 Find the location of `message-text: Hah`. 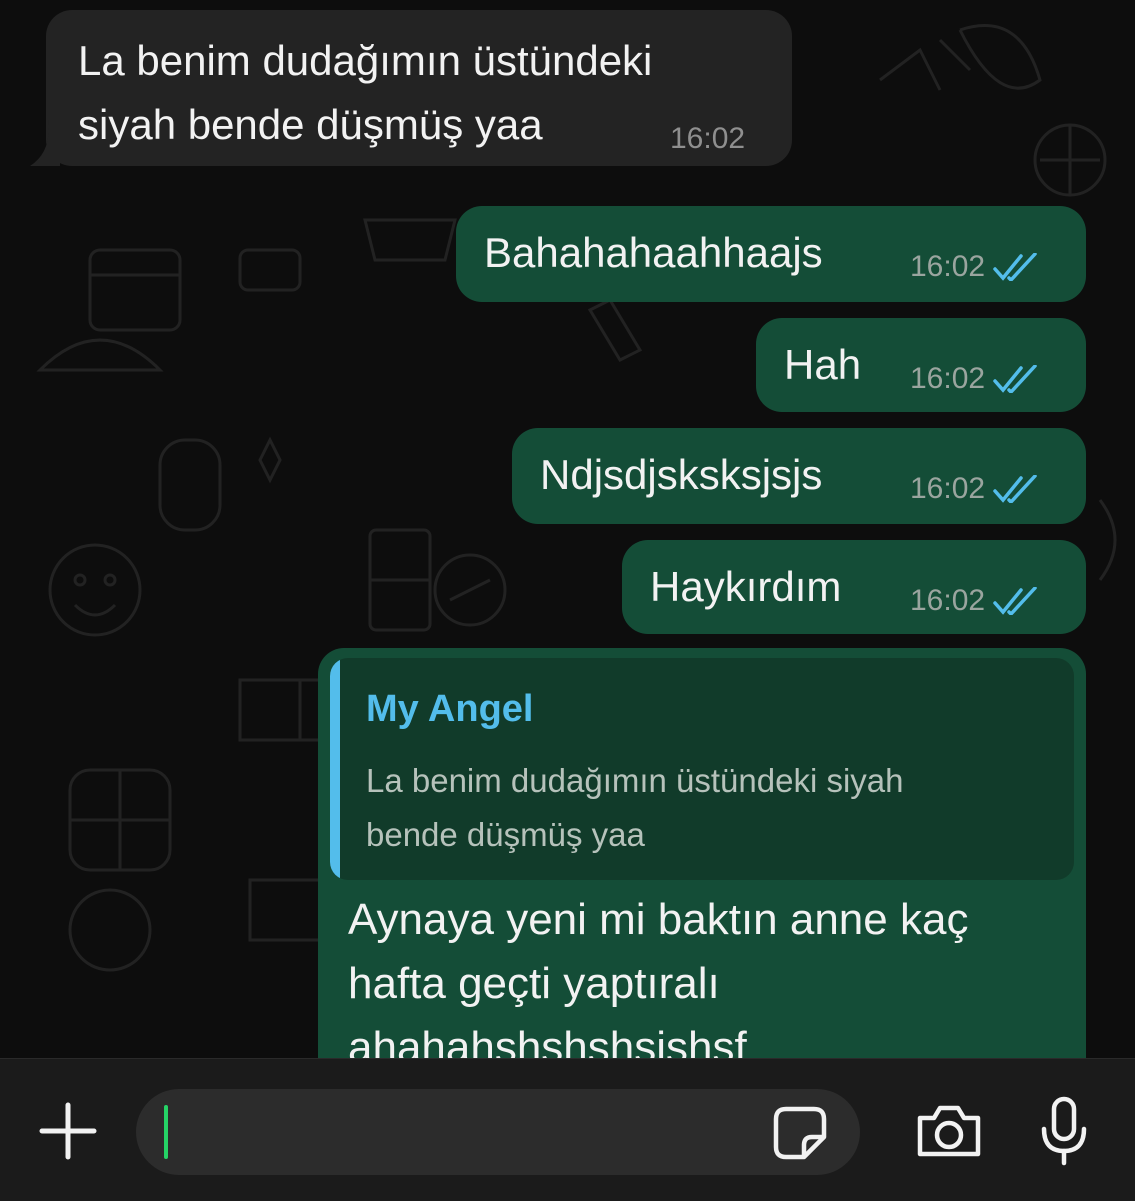

message-text: Hah is located at coordinates (823, 364).